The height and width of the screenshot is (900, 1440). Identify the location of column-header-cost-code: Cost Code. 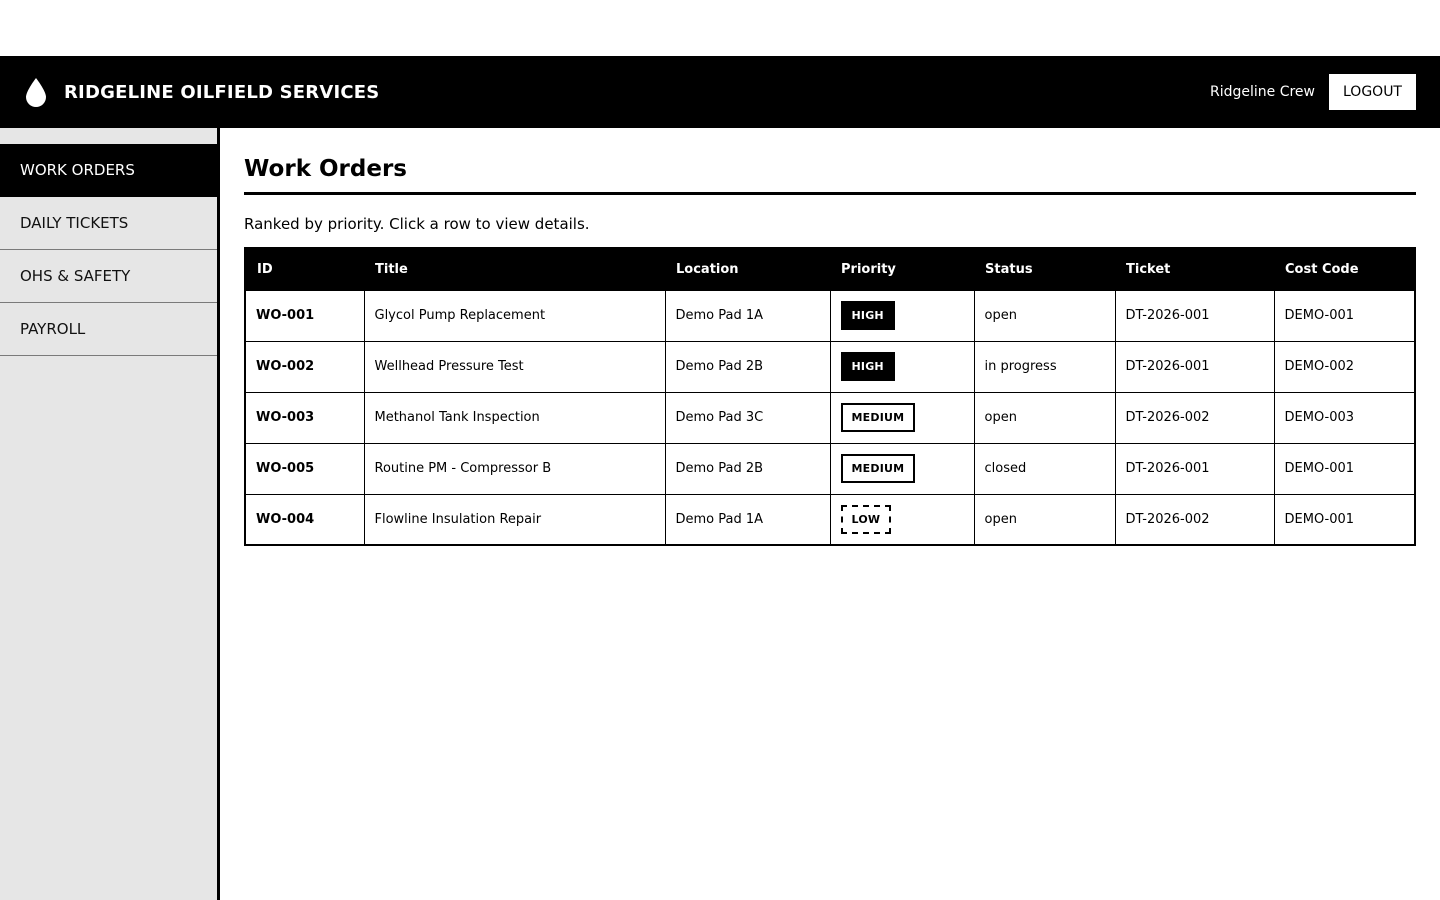
(1344, 269).